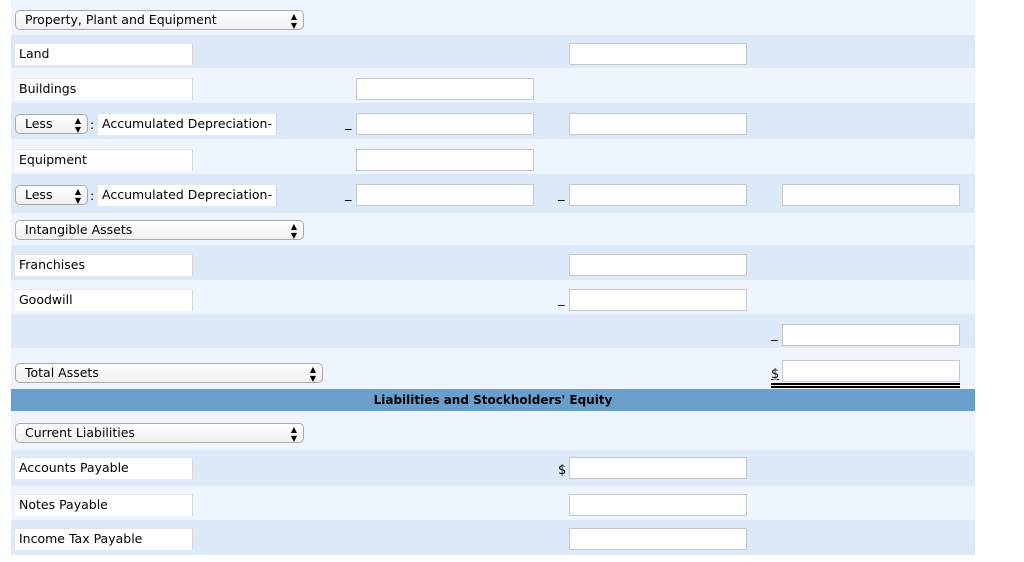 The height and width of the screenshot is (562, 1024). Describe the element at coordinates (445, 160) in the screenshot. I see `equipment-amount-input` at that location.